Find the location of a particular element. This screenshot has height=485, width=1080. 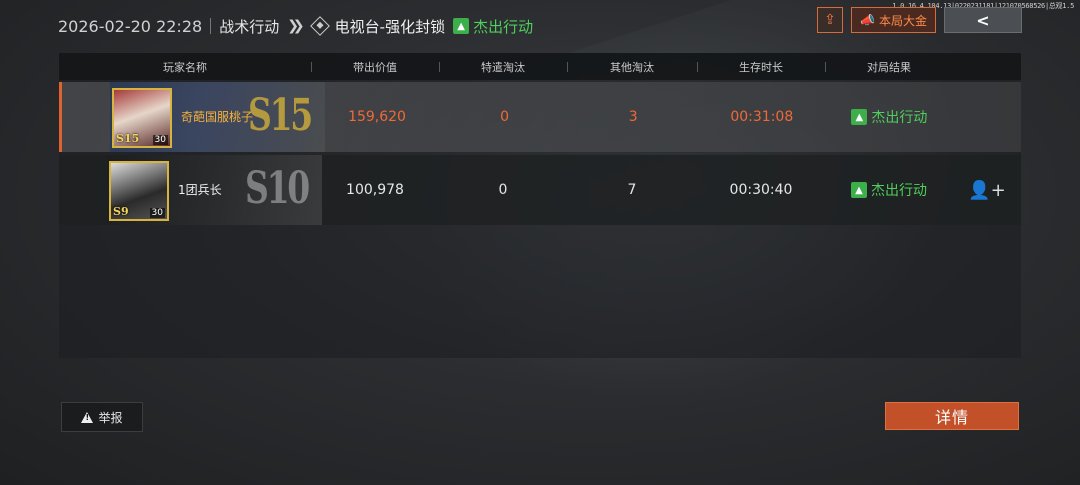

header-survival-time: 生存时长 is located at coordinates (761, 67).